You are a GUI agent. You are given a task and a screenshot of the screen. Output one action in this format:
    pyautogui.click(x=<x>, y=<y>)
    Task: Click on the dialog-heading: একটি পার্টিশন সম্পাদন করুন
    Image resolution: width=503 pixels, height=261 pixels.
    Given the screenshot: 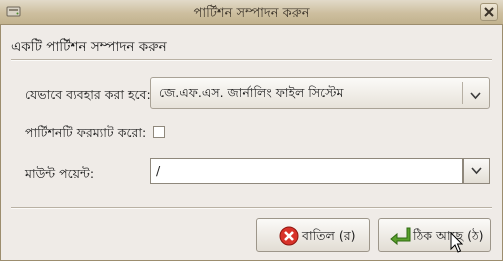 What is the action you would take?
    pyautogui.click(x=89, y=47)
    